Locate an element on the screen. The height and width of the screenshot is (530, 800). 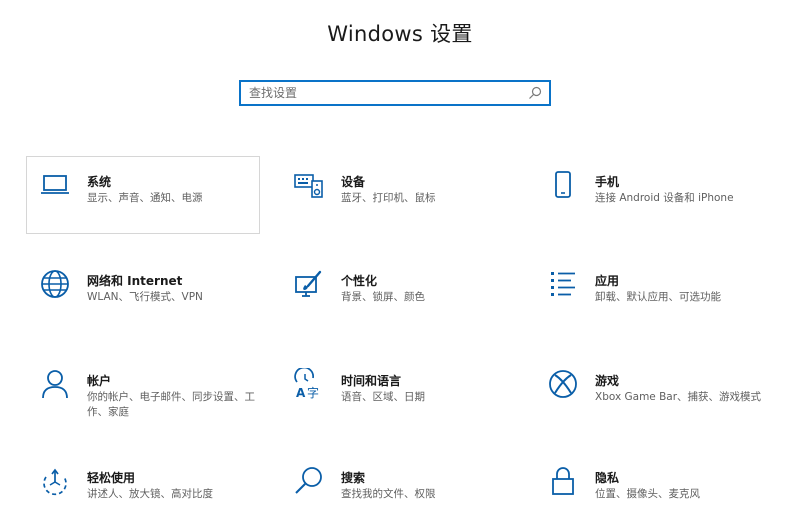
tile-personalization: 个性化 背景、锁屏、颜色 is located at coordinates (397, 294).